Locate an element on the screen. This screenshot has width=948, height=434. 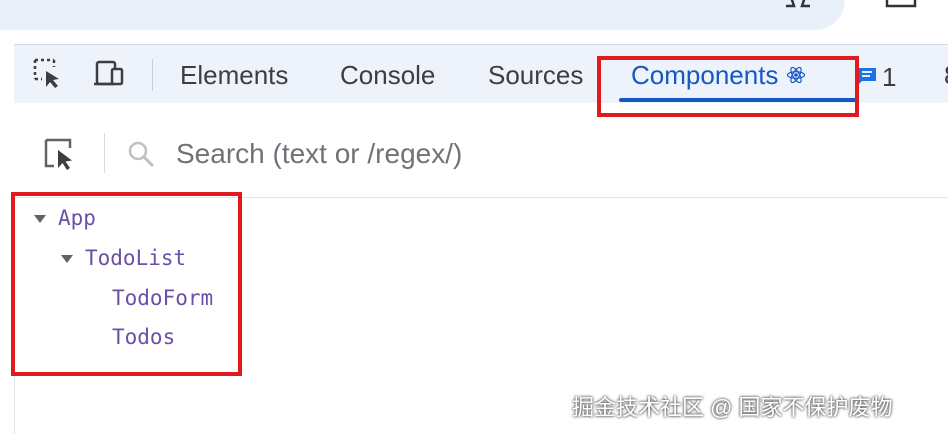
message-icon is located at coordinates (867, 77).